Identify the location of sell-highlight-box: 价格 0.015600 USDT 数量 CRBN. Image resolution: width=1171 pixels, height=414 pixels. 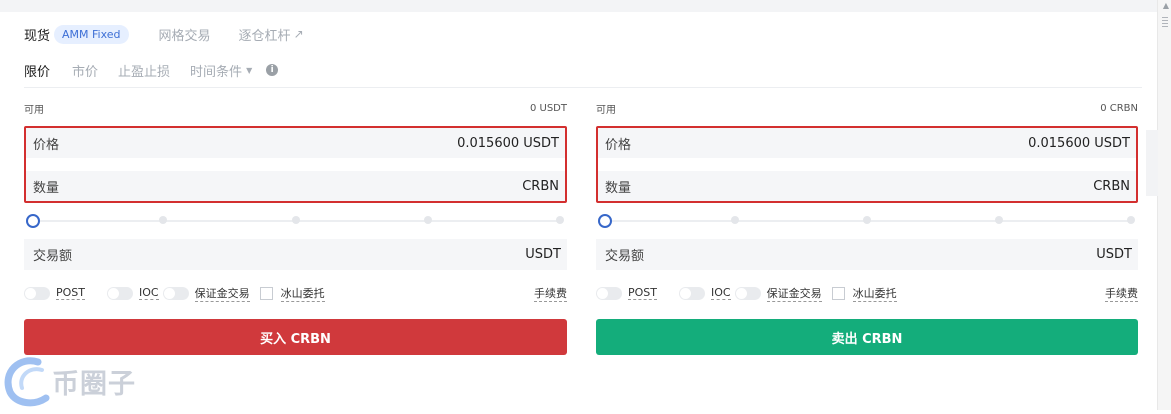
(867, 164).